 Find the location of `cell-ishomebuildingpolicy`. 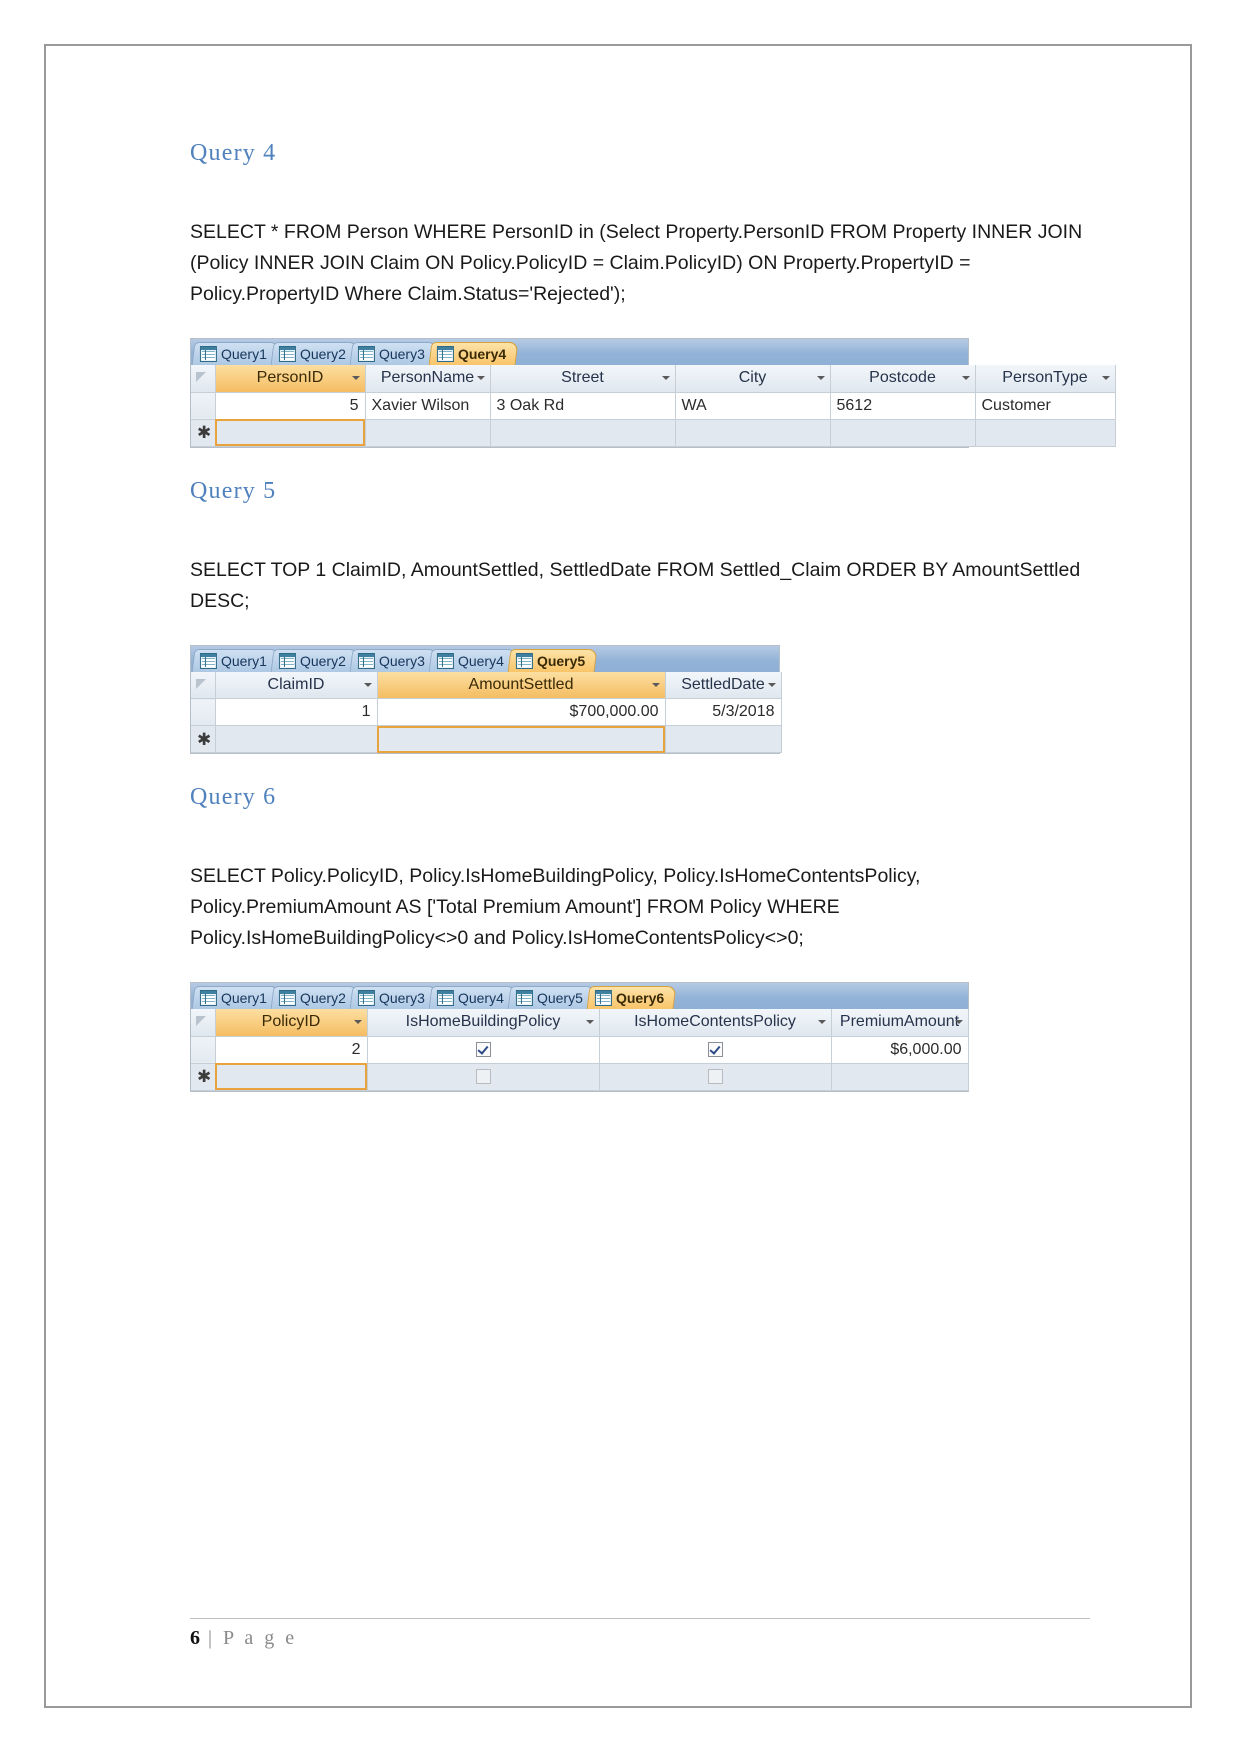

cell-ishomebuildingpolicy is located at coordinates (483, 1050).